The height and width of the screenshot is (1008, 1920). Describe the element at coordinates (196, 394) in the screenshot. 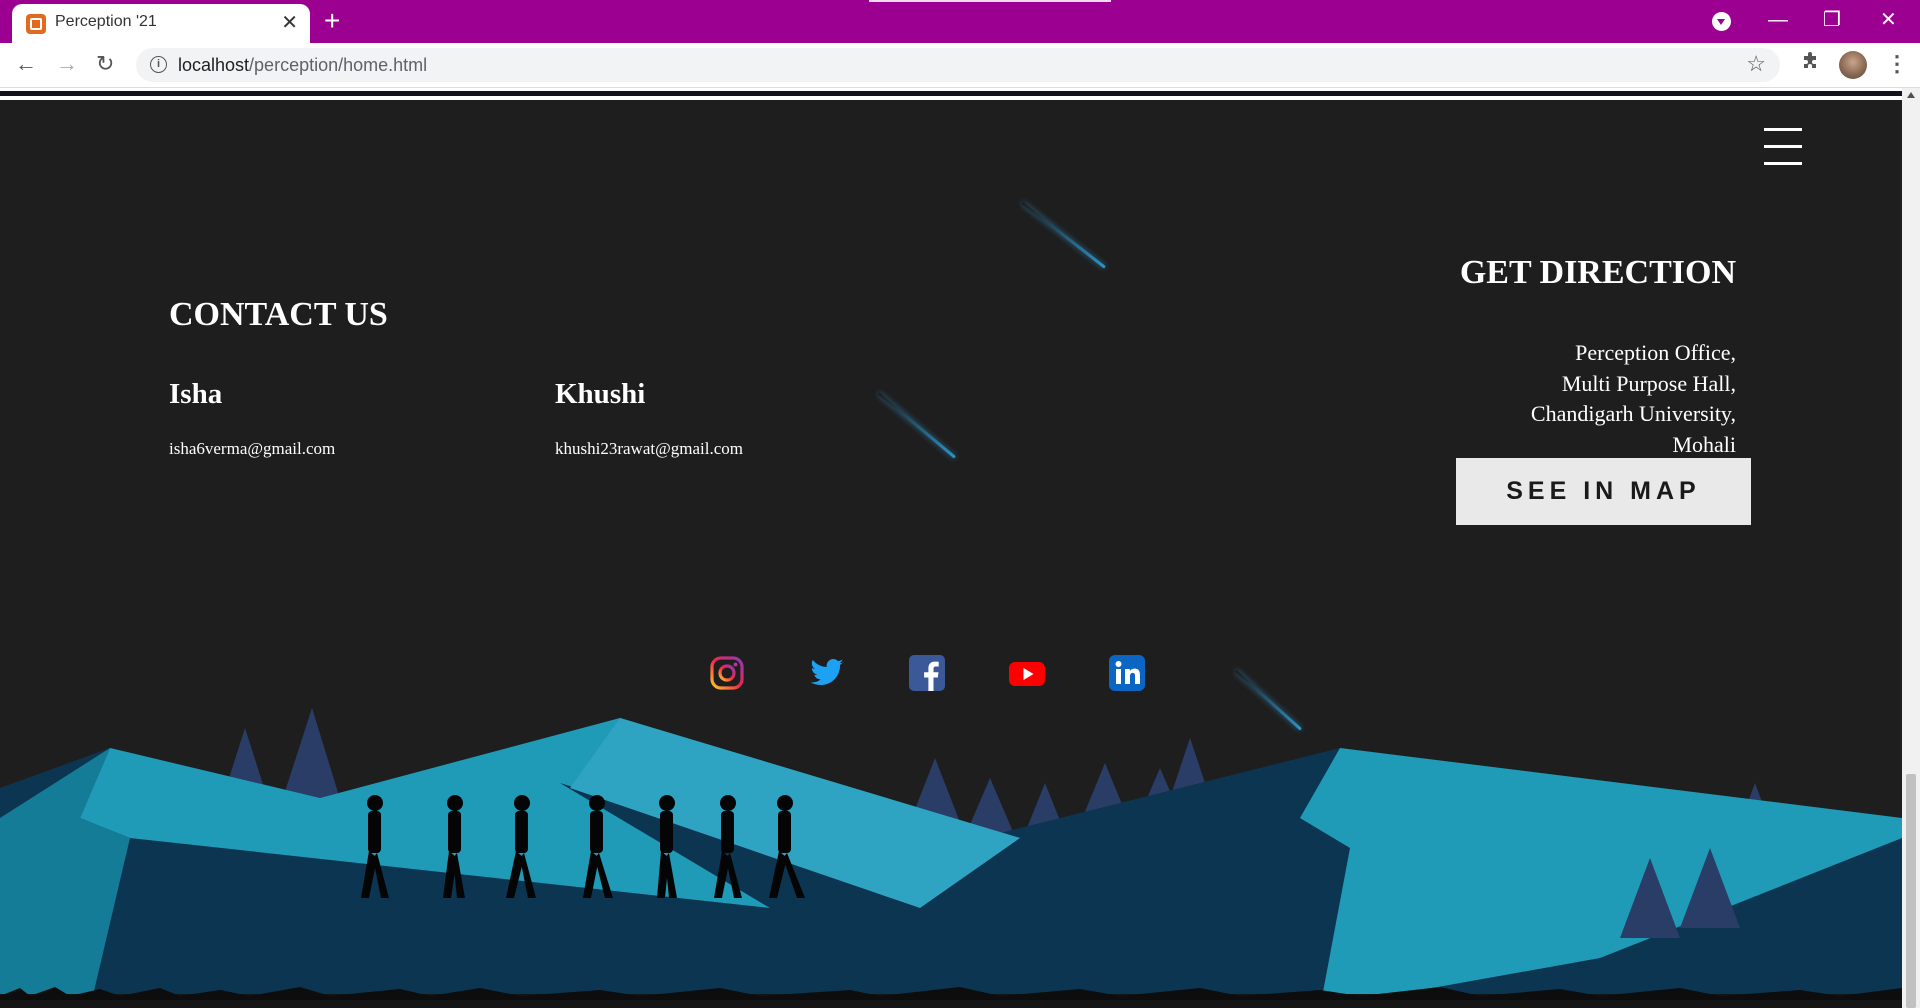

I see `contact-name-isha: Isha` at that location.